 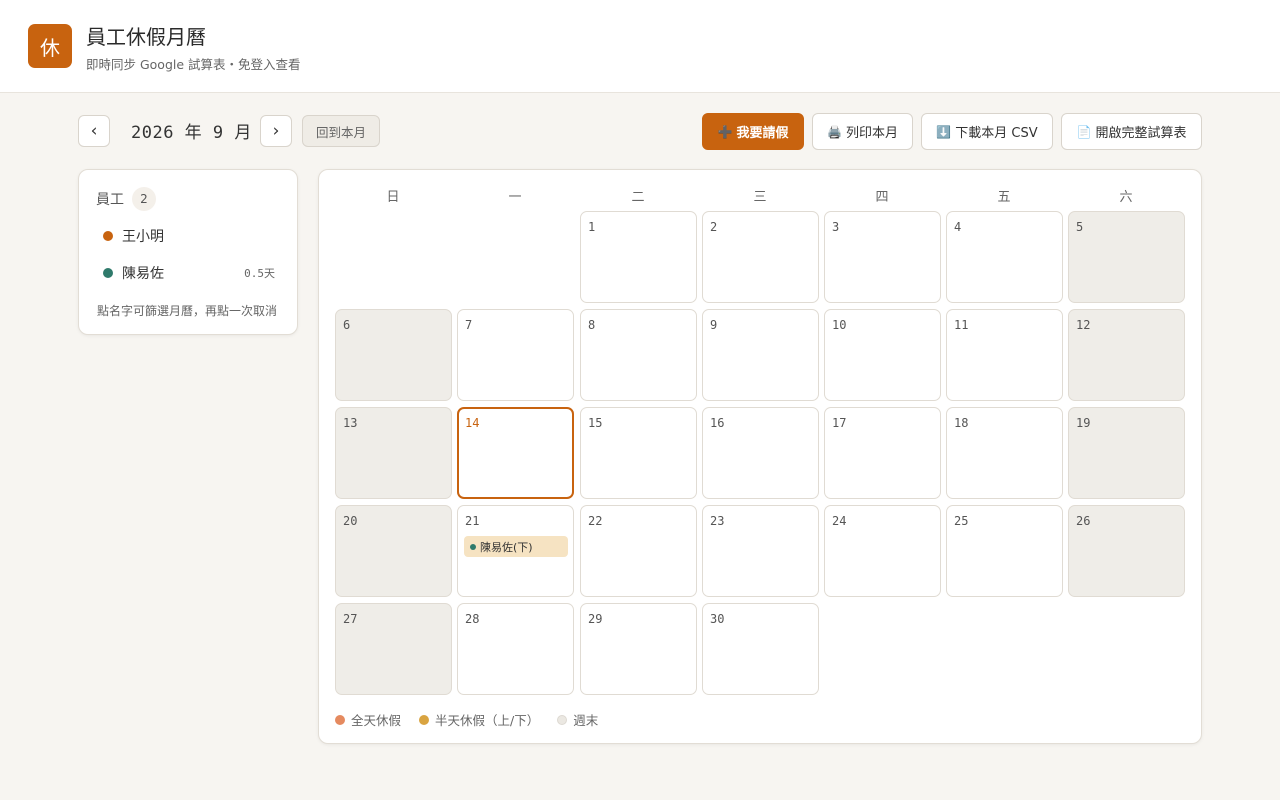 What do you see at coordinates (1126, 355) in the screenshot?
I see `calendar-day-cell: 12` at bounding box center [1126, 355].